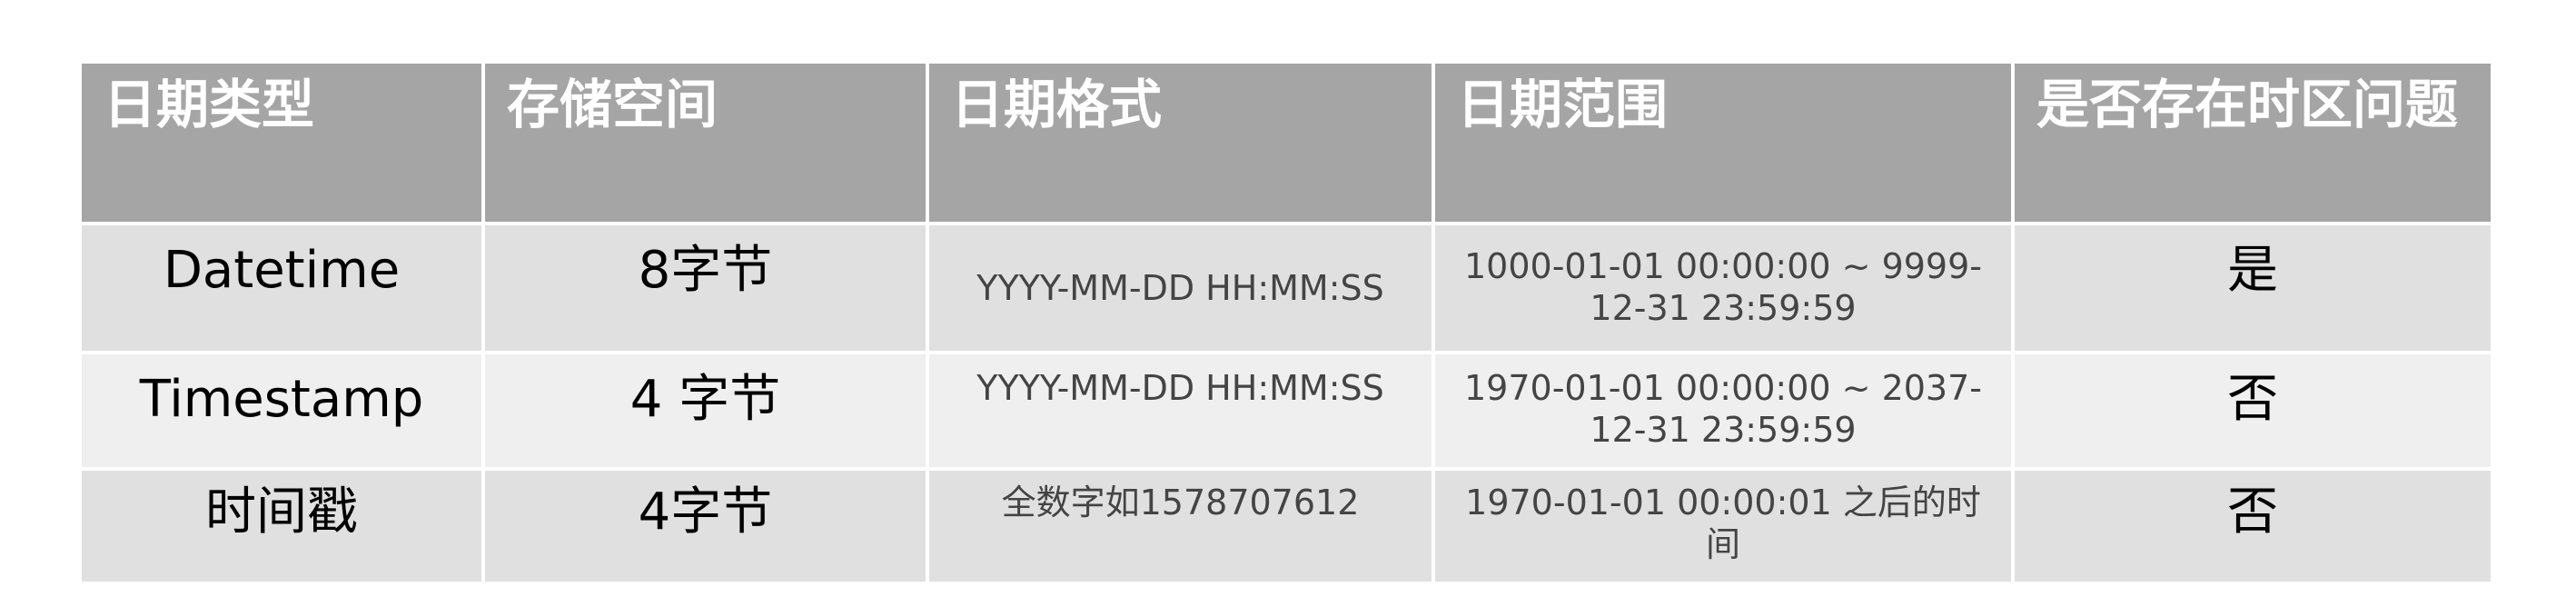 The height and width of the screenshot is (607, 2576). Describe the element at coordinates (705, 411) in the screenshot. I see `cell-storage-space: 4 字节` at that location.